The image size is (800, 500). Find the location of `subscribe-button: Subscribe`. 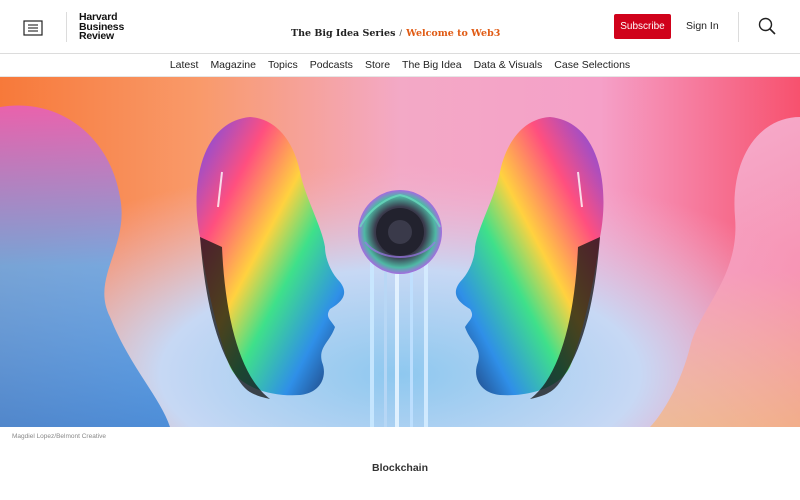

subscribe-button: Subscribe is located at coordinates (642, 26).